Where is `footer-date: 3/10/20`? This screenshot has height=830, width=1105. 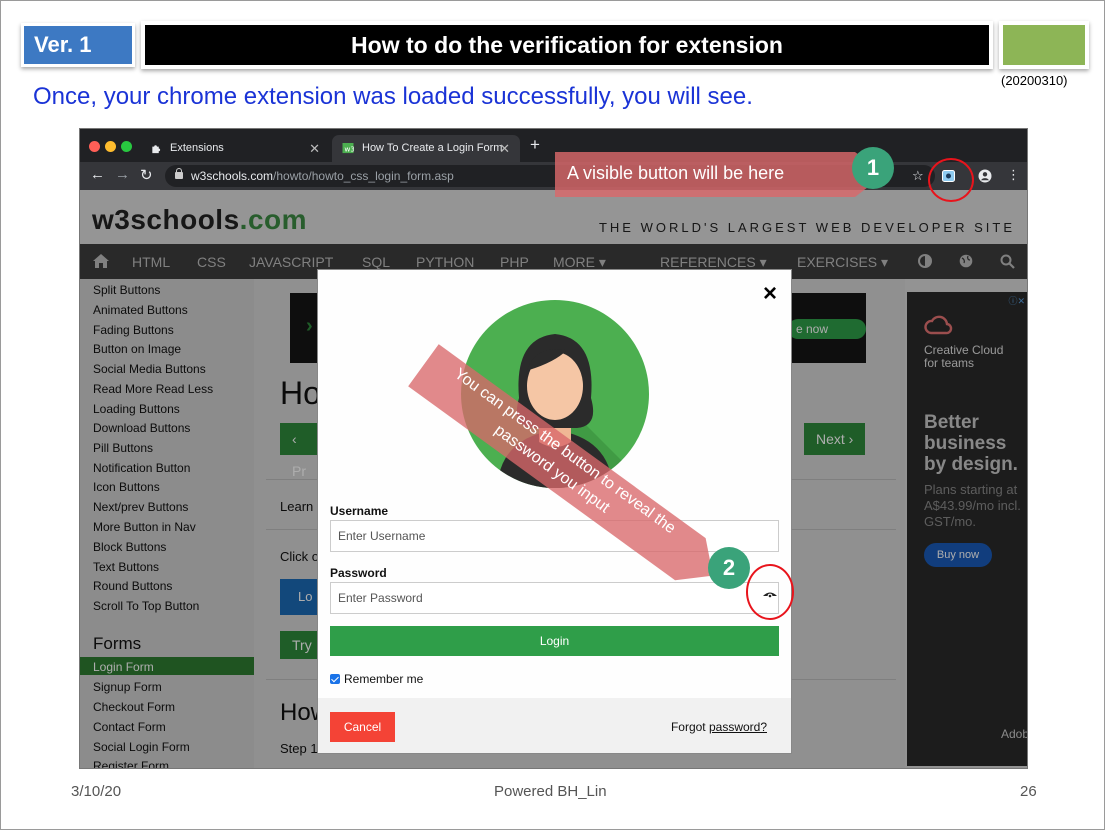 footer-date: 3/10/20 is located at coordinates (96, 791).